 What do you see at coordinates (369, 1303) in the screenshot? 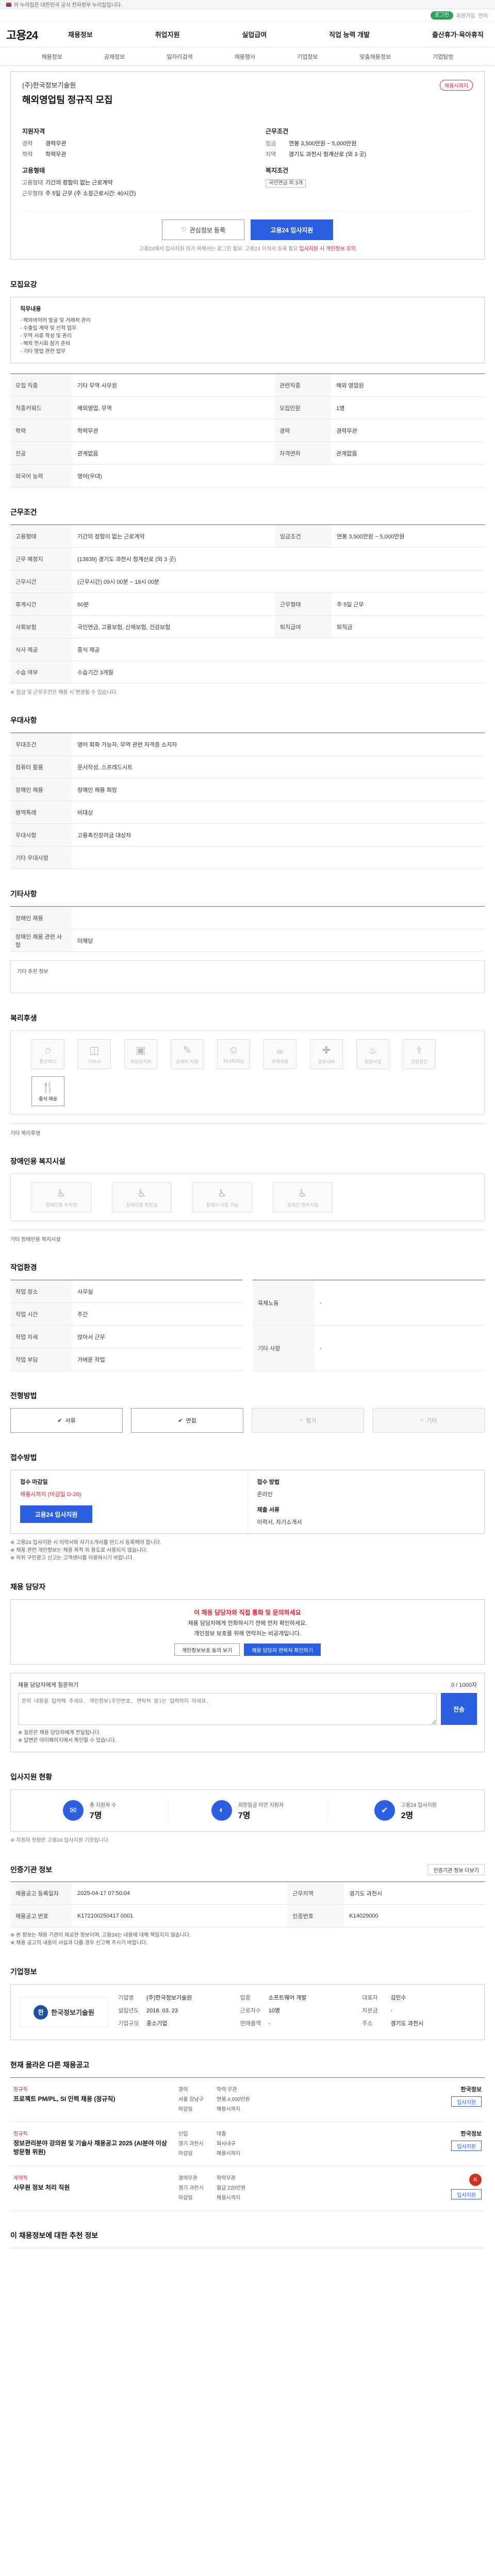
I see `table-row: 육체노동 -` at bounding box center [369, 1303].